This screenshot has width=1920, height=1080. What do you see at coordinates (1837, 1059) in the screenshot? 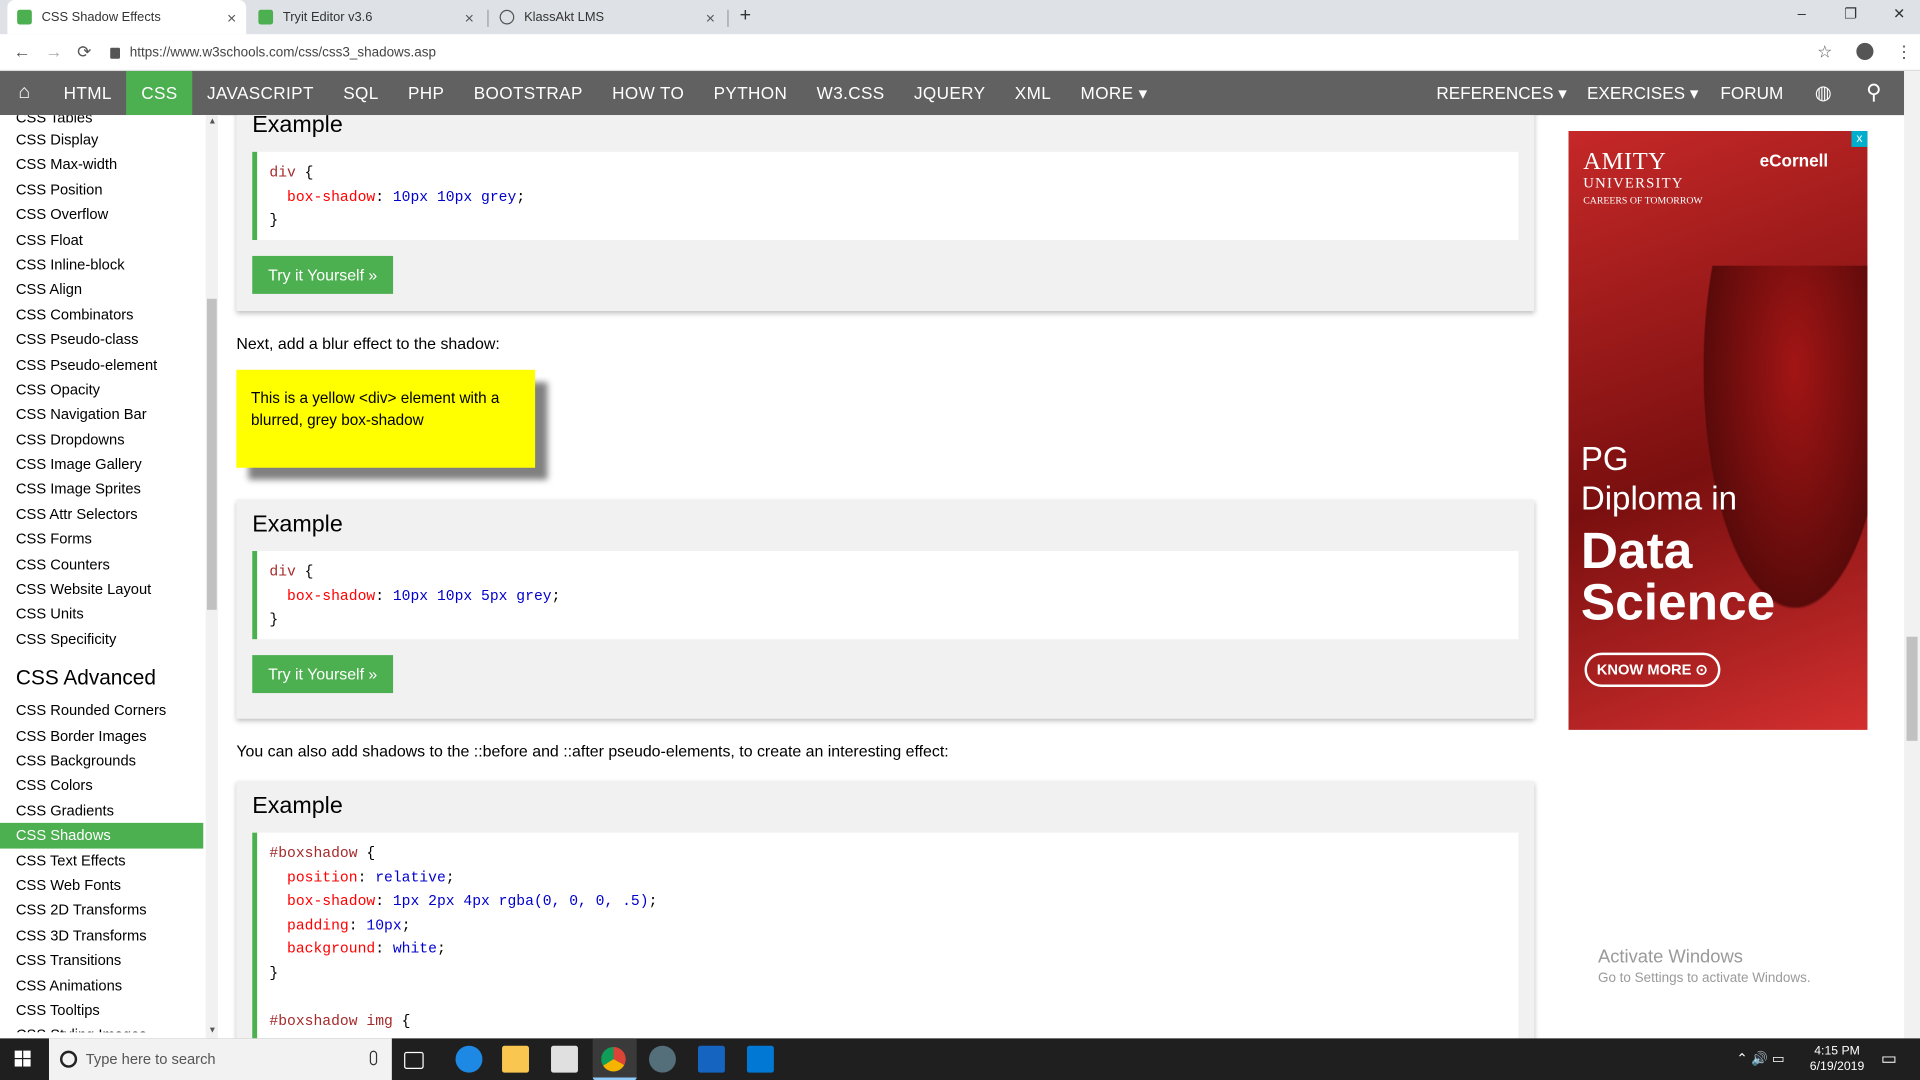
I see `taskbar-clock: 4:15 PM 6/19/2019` at bounding box center [1837, 1059].